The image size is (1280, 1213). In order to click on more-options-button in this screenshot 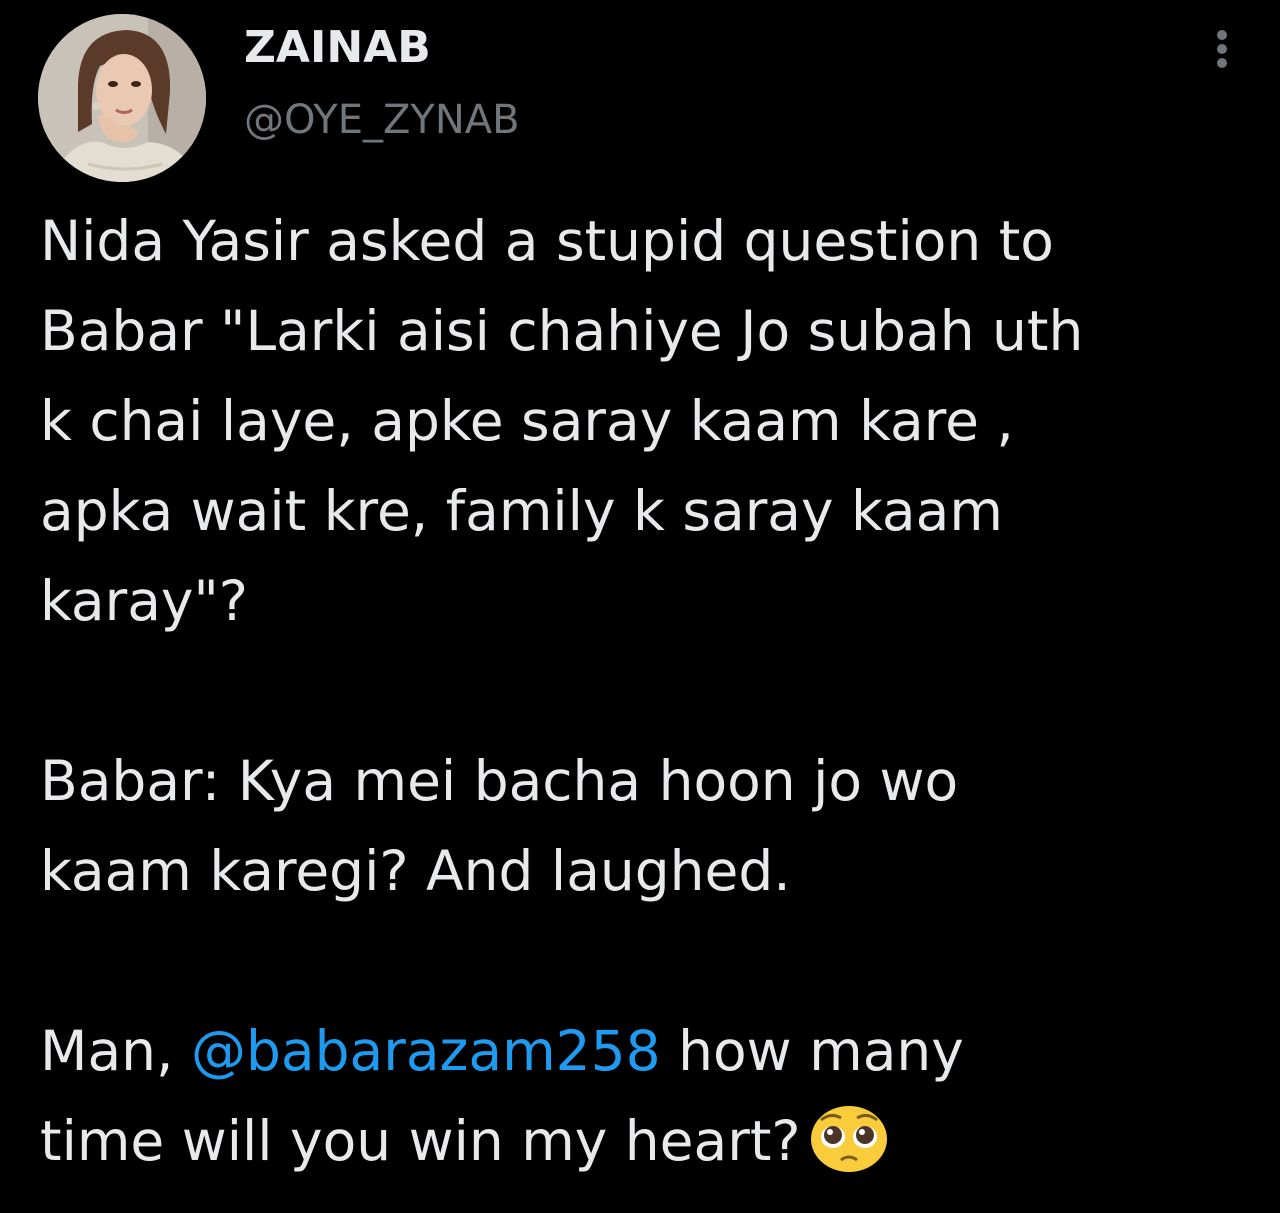, I will do `click(1222, 49)`.